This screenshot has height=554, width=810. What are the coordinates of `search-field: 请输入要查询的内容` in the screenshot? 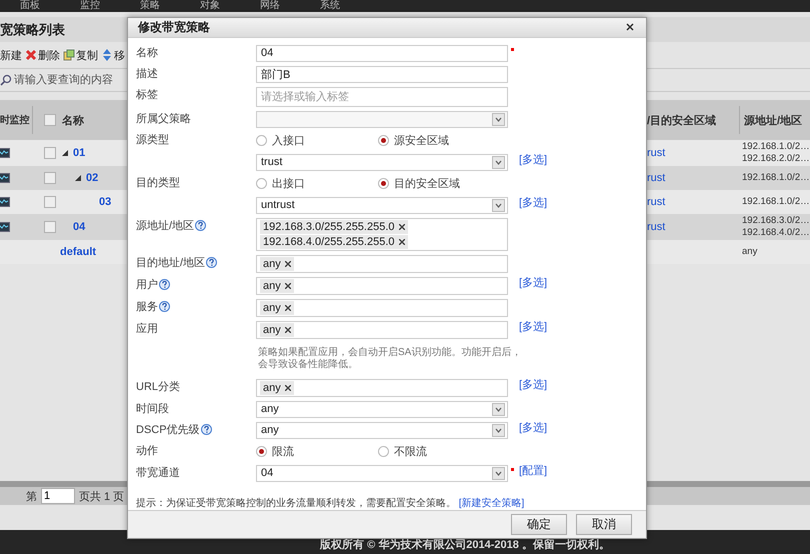 It's located at (69, 80).